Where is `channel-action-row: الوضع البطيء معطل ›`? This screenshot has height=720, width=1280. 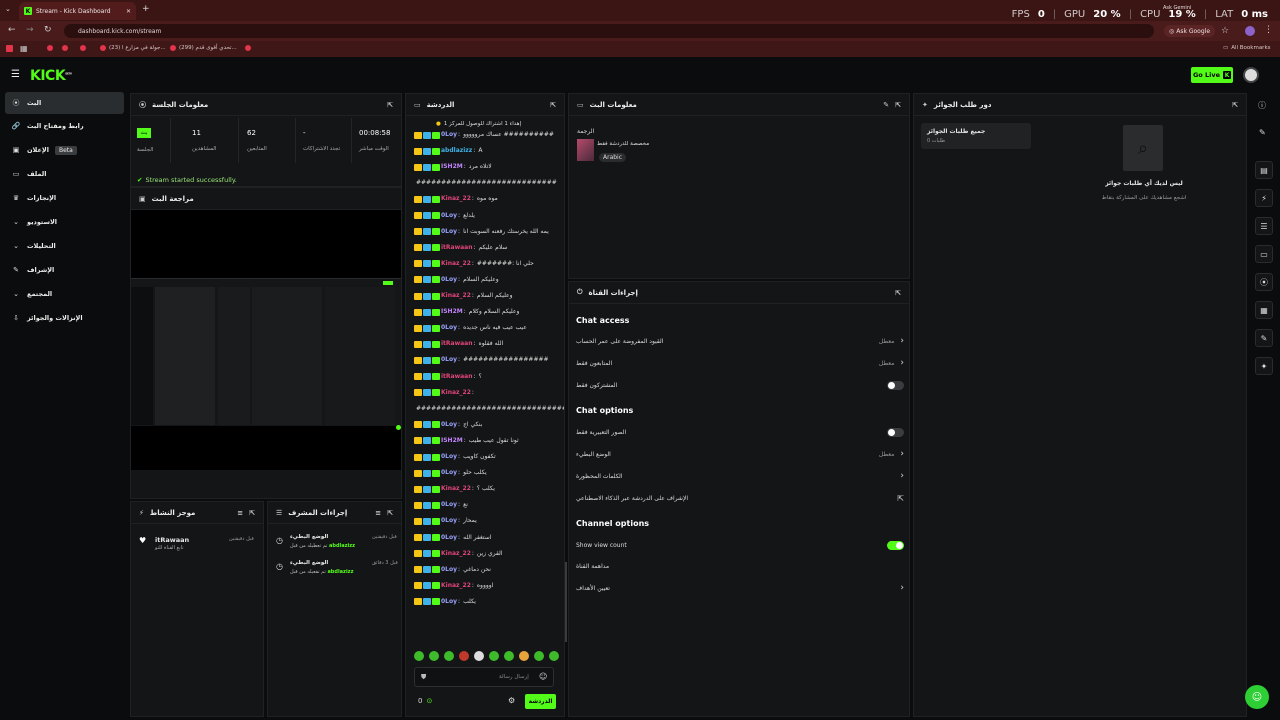
channel-action-row: الوضع البطيء معطل › is located at coordinates (740, 454).